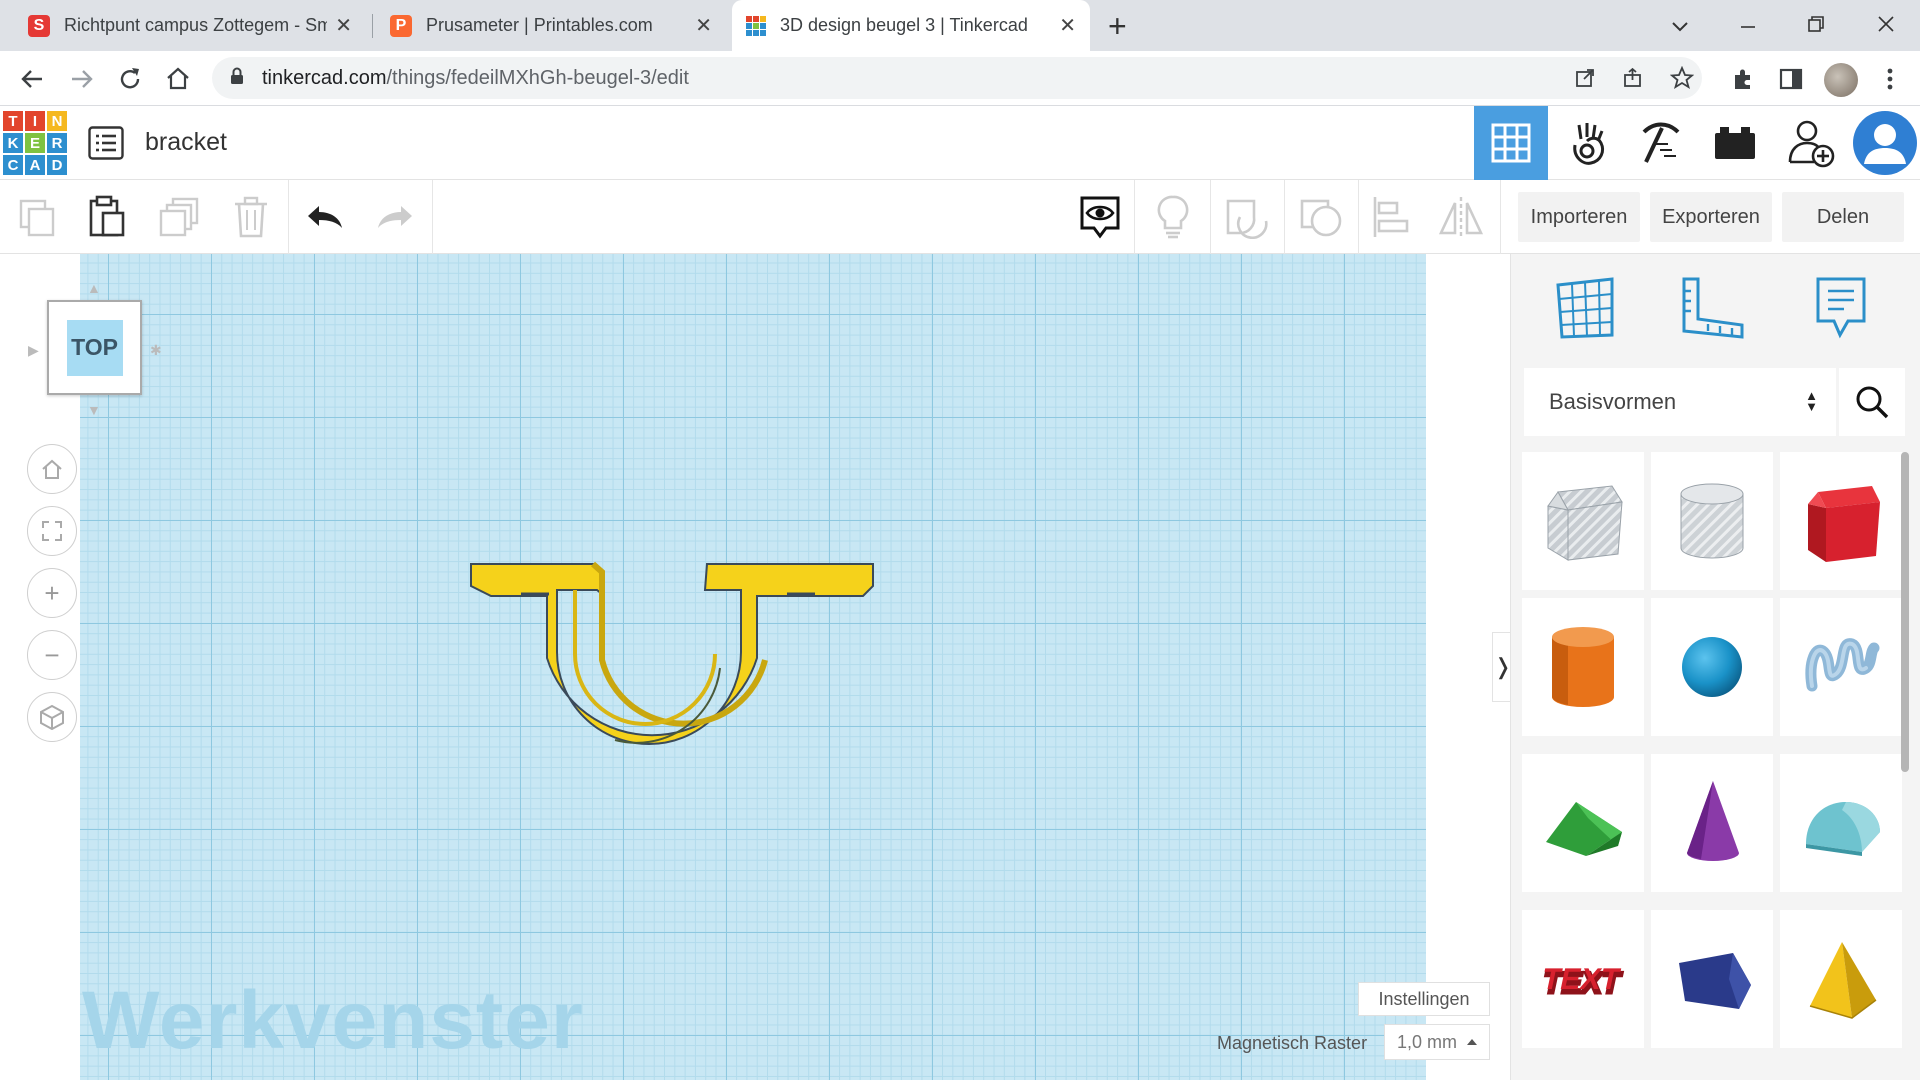 The width and height of the screenshot is (1920, 1080). Describe the element at coordinates (1841, 521) in the screenshot. I see `shape-box` at that location.